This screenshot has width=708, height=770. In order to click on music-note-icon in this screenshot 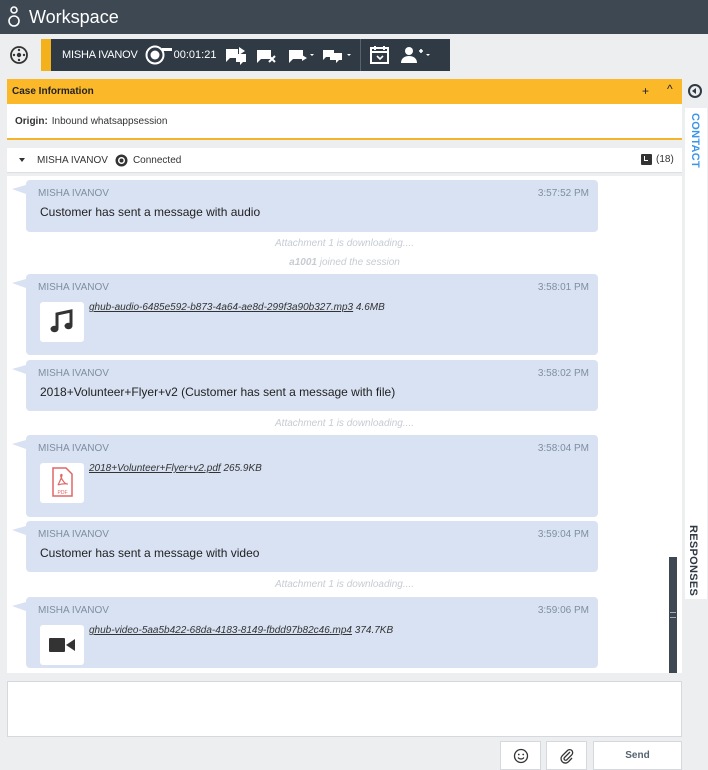, I will do `click(61, 321)`.